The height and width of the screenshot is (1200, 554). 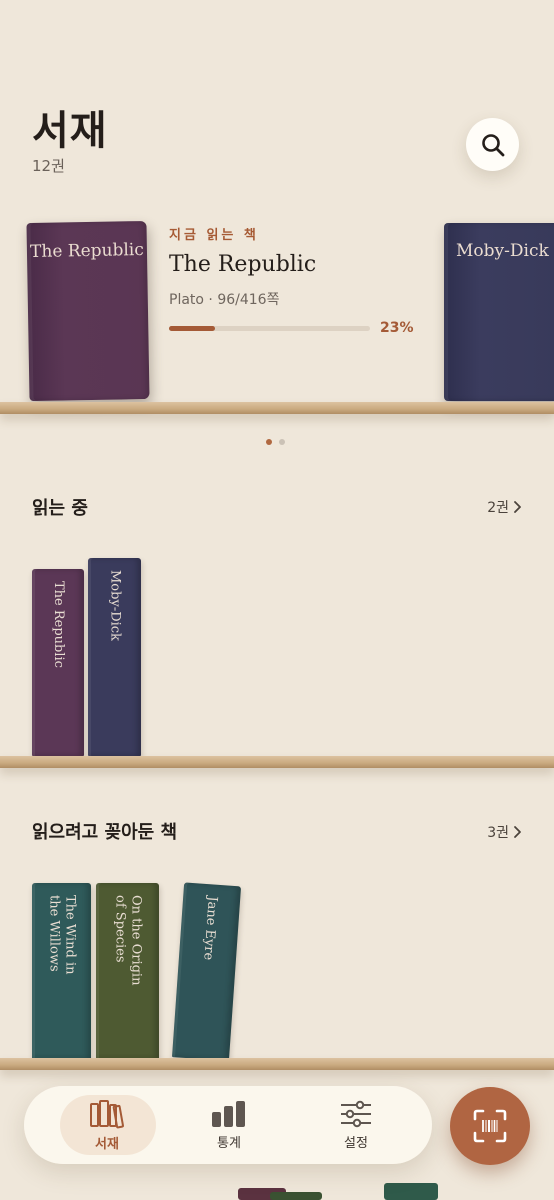 What do you see at coordinates (70, 131) in the screenshot?
I see `page-title: 서재` at bounding box center [70, 131].